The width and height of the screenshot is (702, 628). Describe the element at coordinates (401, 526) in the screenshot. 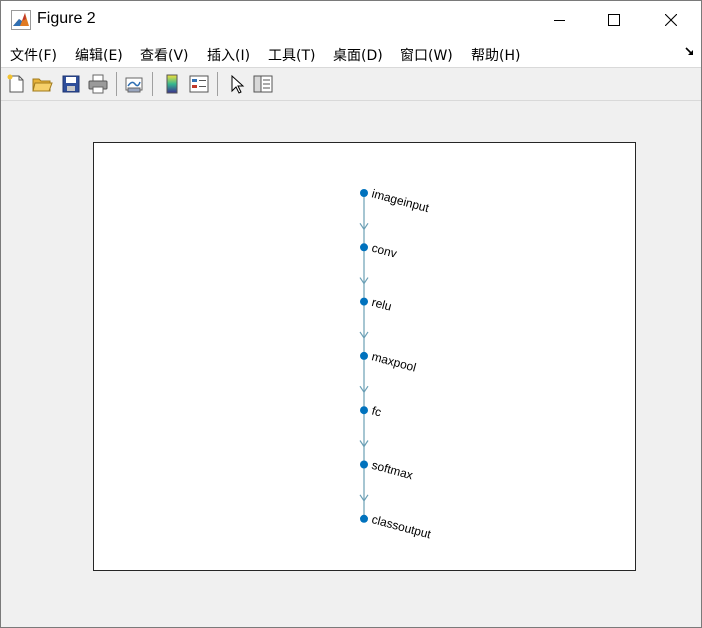

I see `node-label-classoutput: classoutput` at that location.